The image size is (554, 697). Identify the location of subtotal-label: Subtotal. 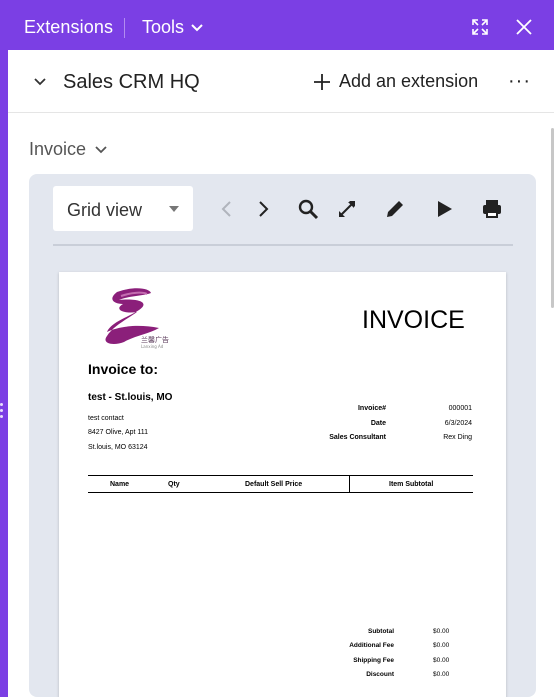
(381, 631).